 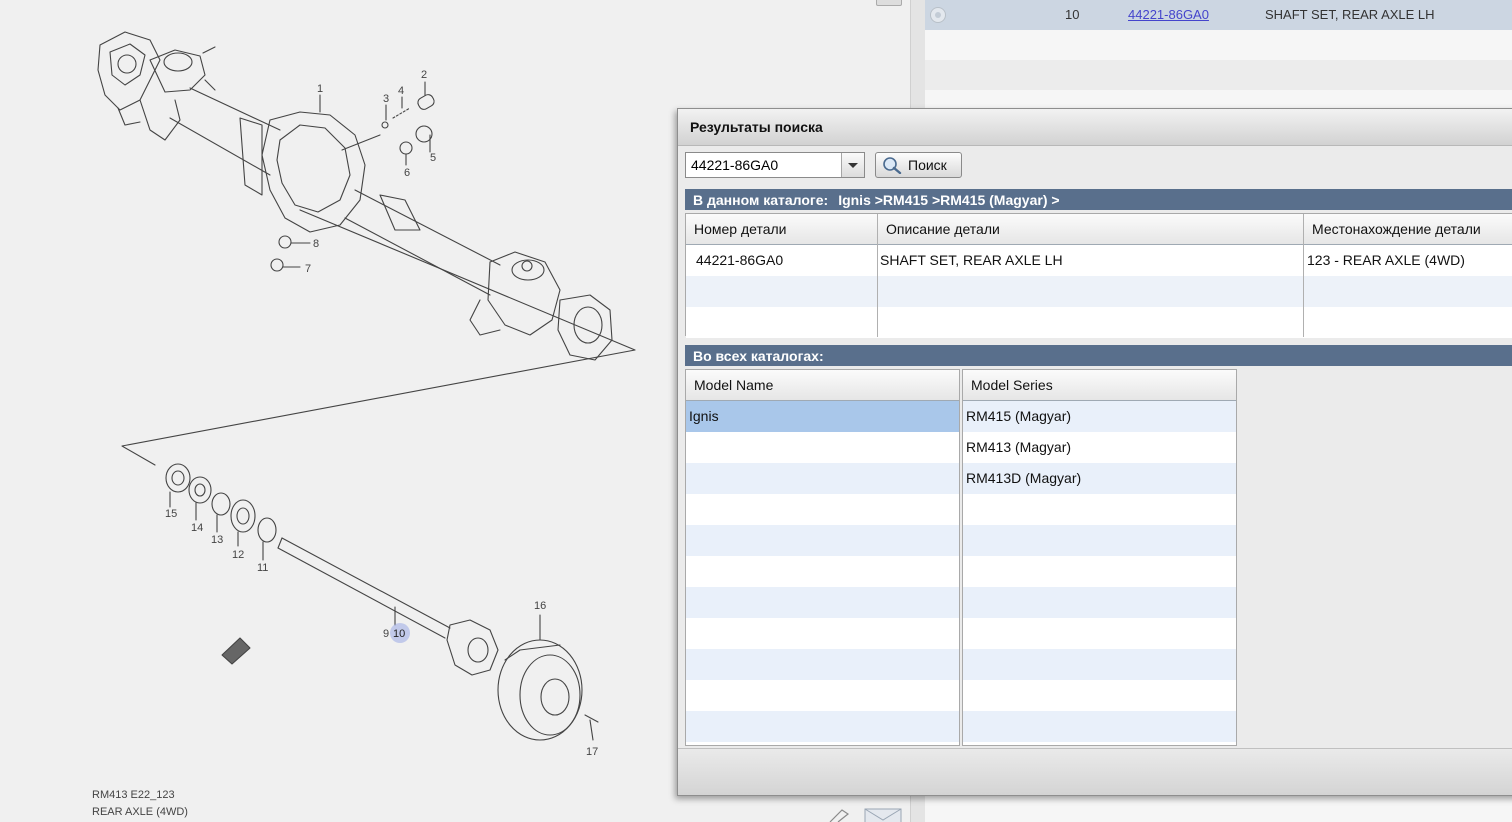 I want to click on callout-14: 14, so click(x=197, y=528).